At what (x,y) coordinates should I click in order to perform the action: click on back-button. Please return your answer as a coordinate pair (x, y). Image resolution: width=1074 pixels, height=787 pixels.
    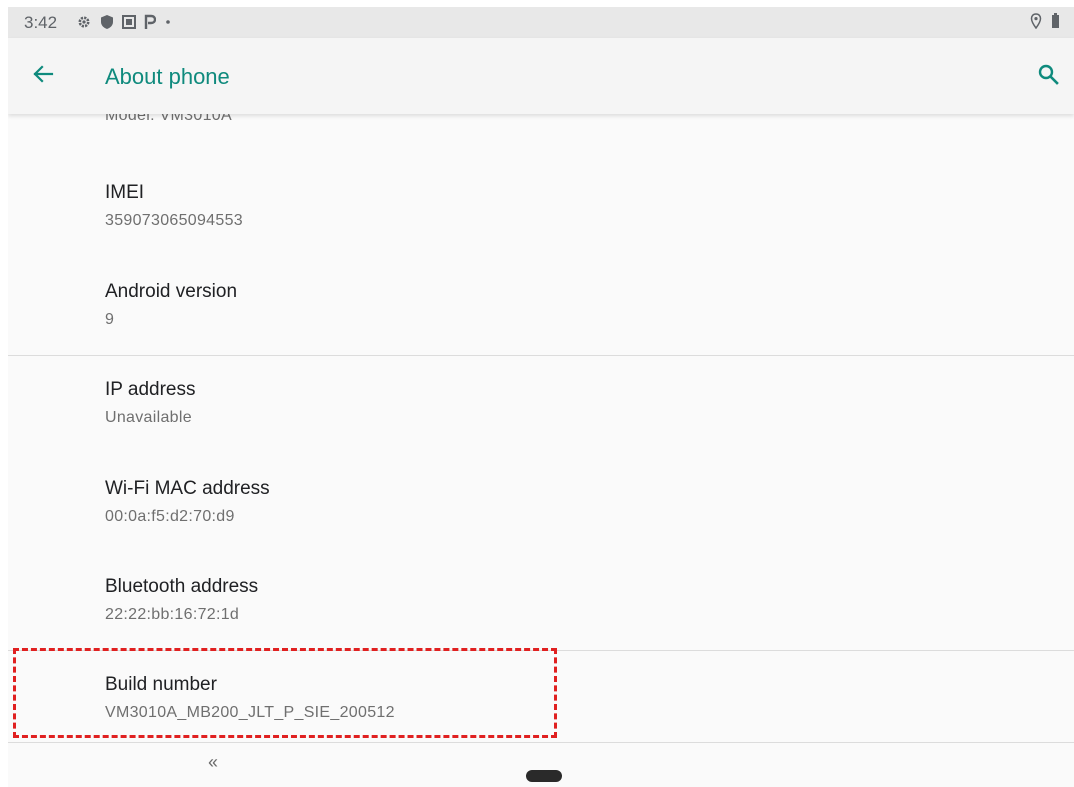
    Looking at the image, I should click on (43, 76).